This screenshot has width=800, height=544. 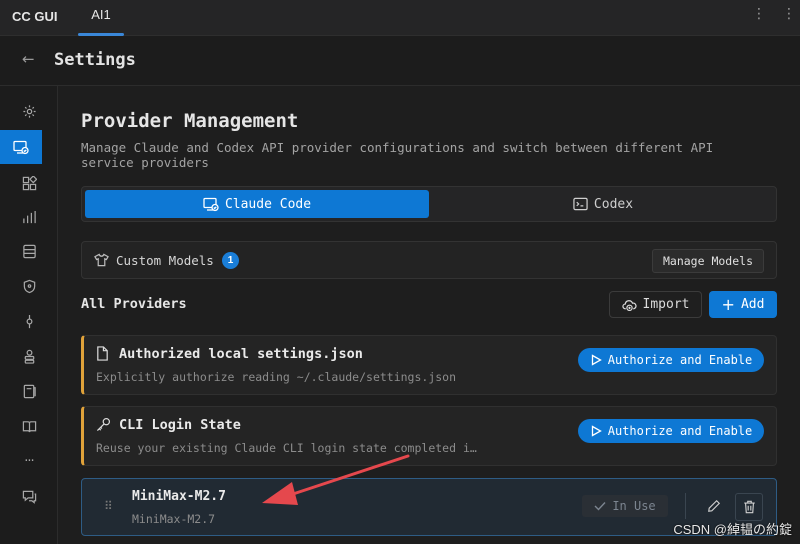 What do you see at coordinates (101, 260) in the screenshot?
I see `tshirt-icon` at bounding box center [101, 260].